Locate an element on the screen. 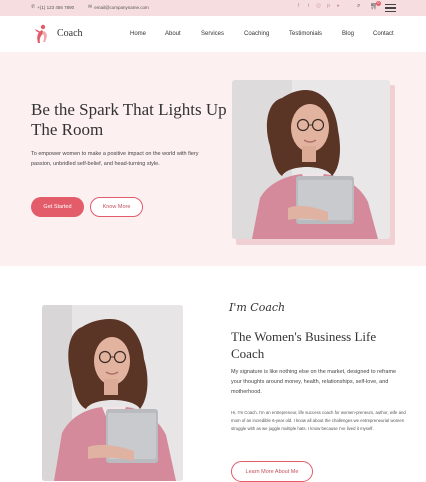 The width and height of the screenshot is (426, 482). search-icon: ⌕ is located at coordinates (358, 6).